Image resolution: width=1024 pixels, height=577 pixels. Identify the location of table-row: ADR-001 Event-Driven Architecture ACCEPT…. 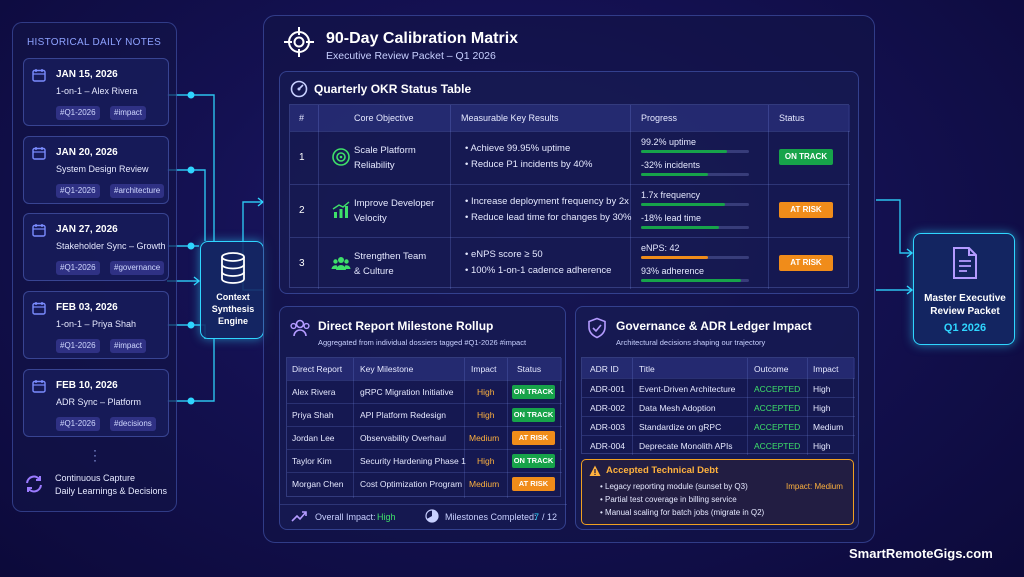
(718, 387).